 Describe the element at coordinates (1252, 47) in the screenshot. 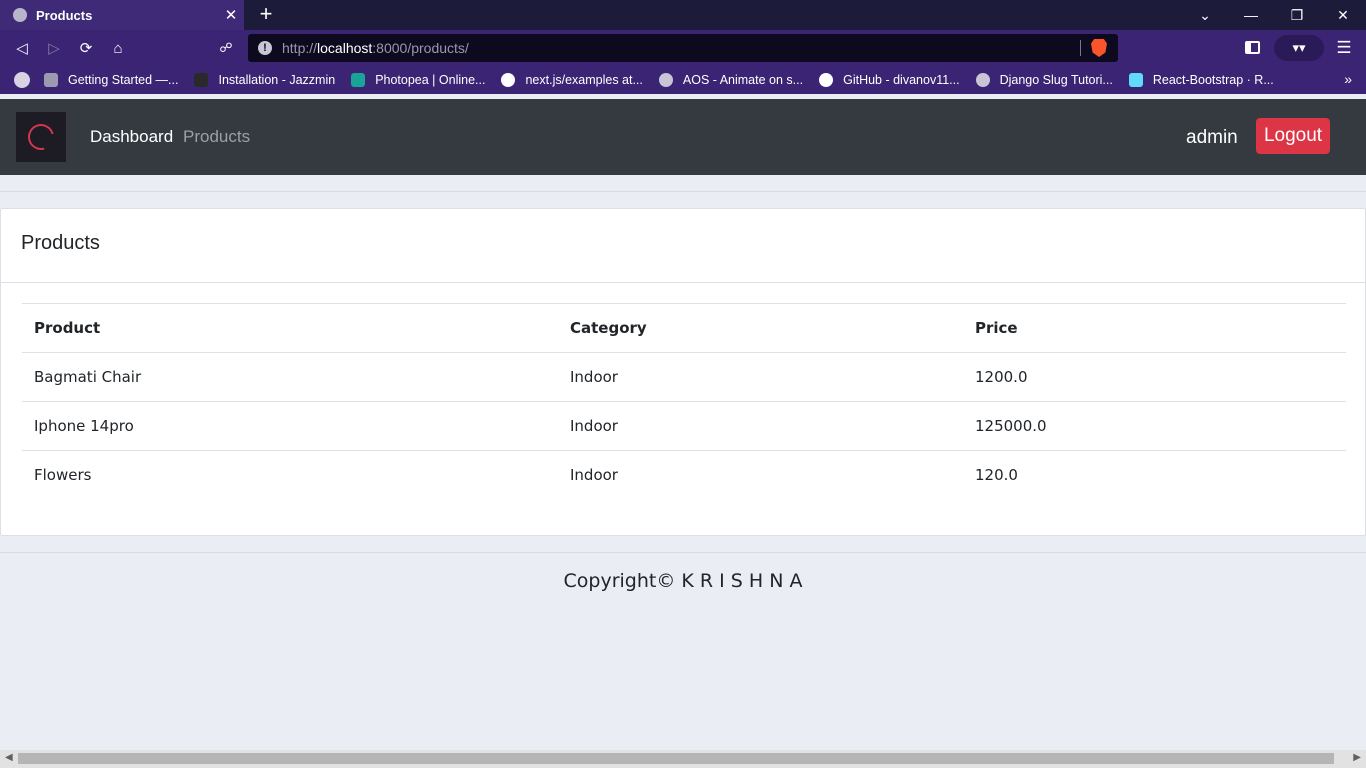

I see `sidebar-toggle-icon` at that location.